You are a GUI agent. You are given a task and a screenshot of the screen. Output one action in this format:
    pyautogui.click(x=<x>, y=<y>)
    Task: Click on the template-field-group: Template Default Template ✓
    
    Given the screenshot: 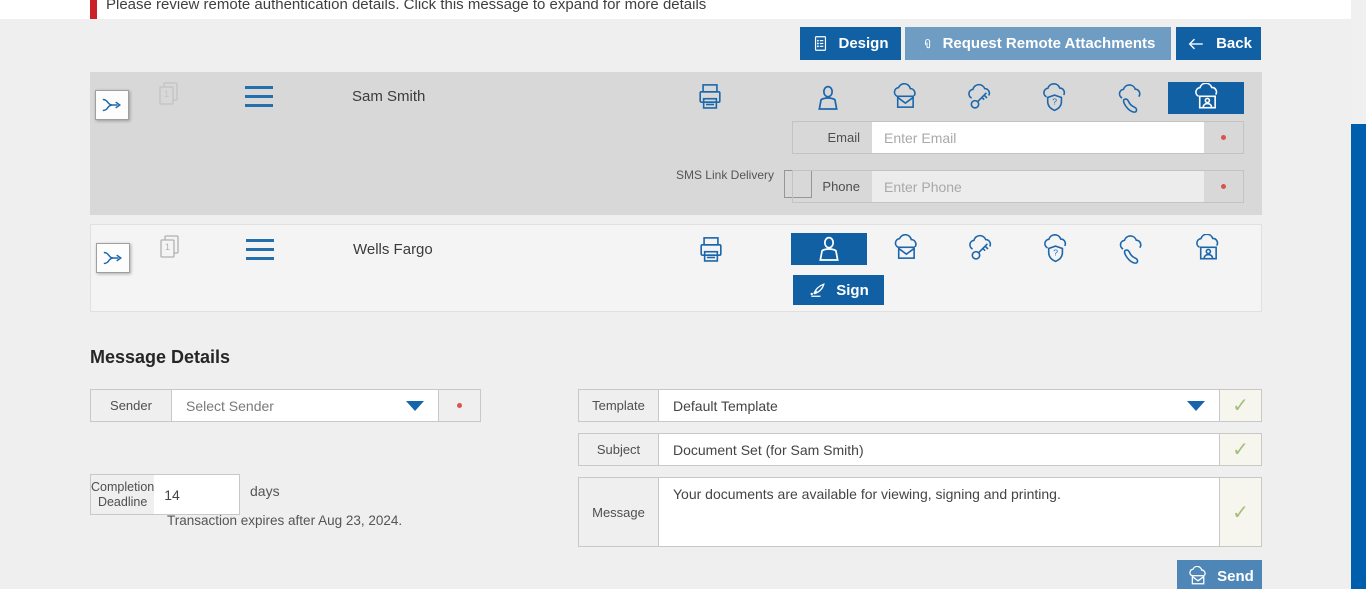 What is the action you would take?
    pyautogui.click(x=920, y=405)
    